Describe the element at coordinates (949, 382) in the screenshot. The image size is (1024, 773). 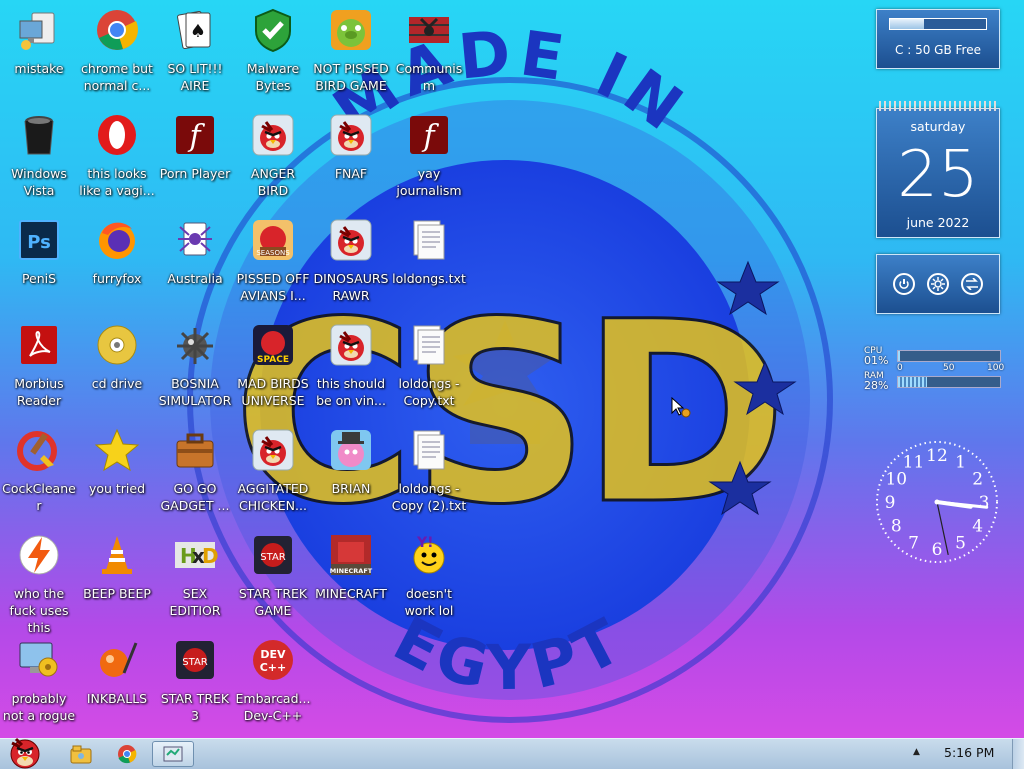
I see `ram-bar` at that location.